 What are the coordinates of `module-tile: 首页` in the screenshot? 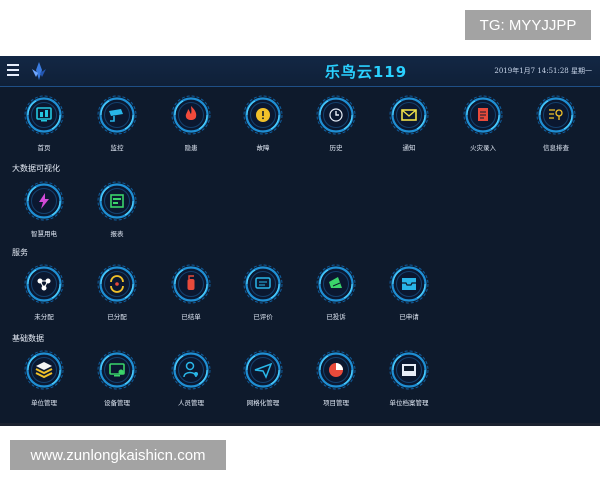 It's located at (44, 125).